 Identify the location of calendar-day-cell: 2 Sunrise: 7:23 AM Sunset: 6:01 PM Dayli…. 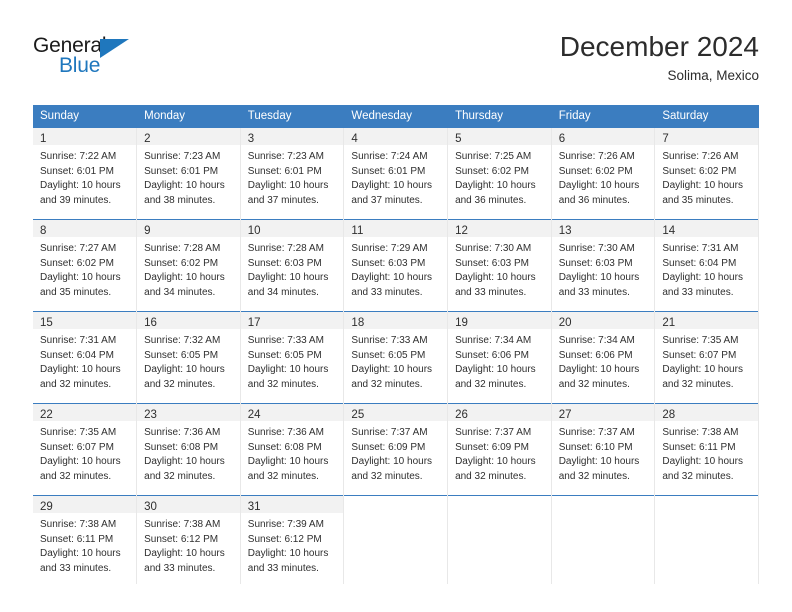
(188, 173).